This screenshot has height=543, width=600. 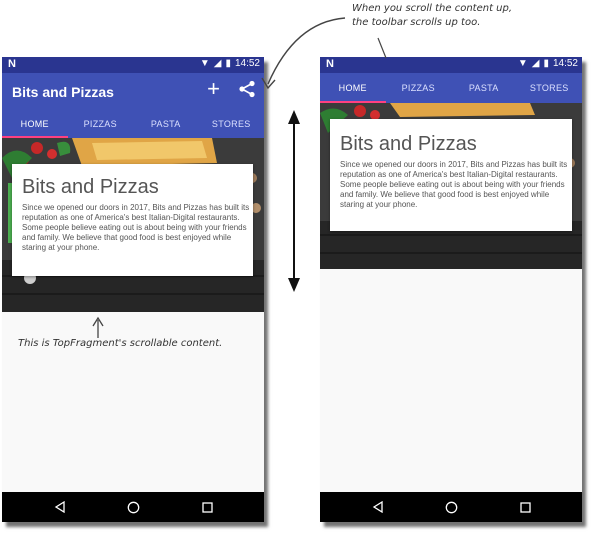 What do you see at coordinates (247, 91) in the screenshot?
I see `share-icon` at bounding box center [247, 91].